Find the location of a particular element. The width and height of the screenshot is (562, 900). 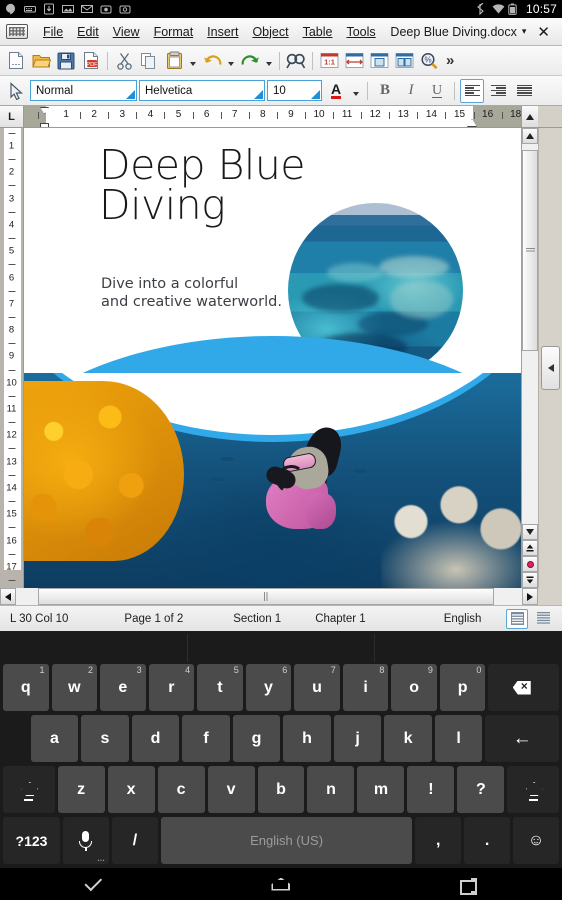

horizontal-scroll-thumb is located at coordinates (266, 596).